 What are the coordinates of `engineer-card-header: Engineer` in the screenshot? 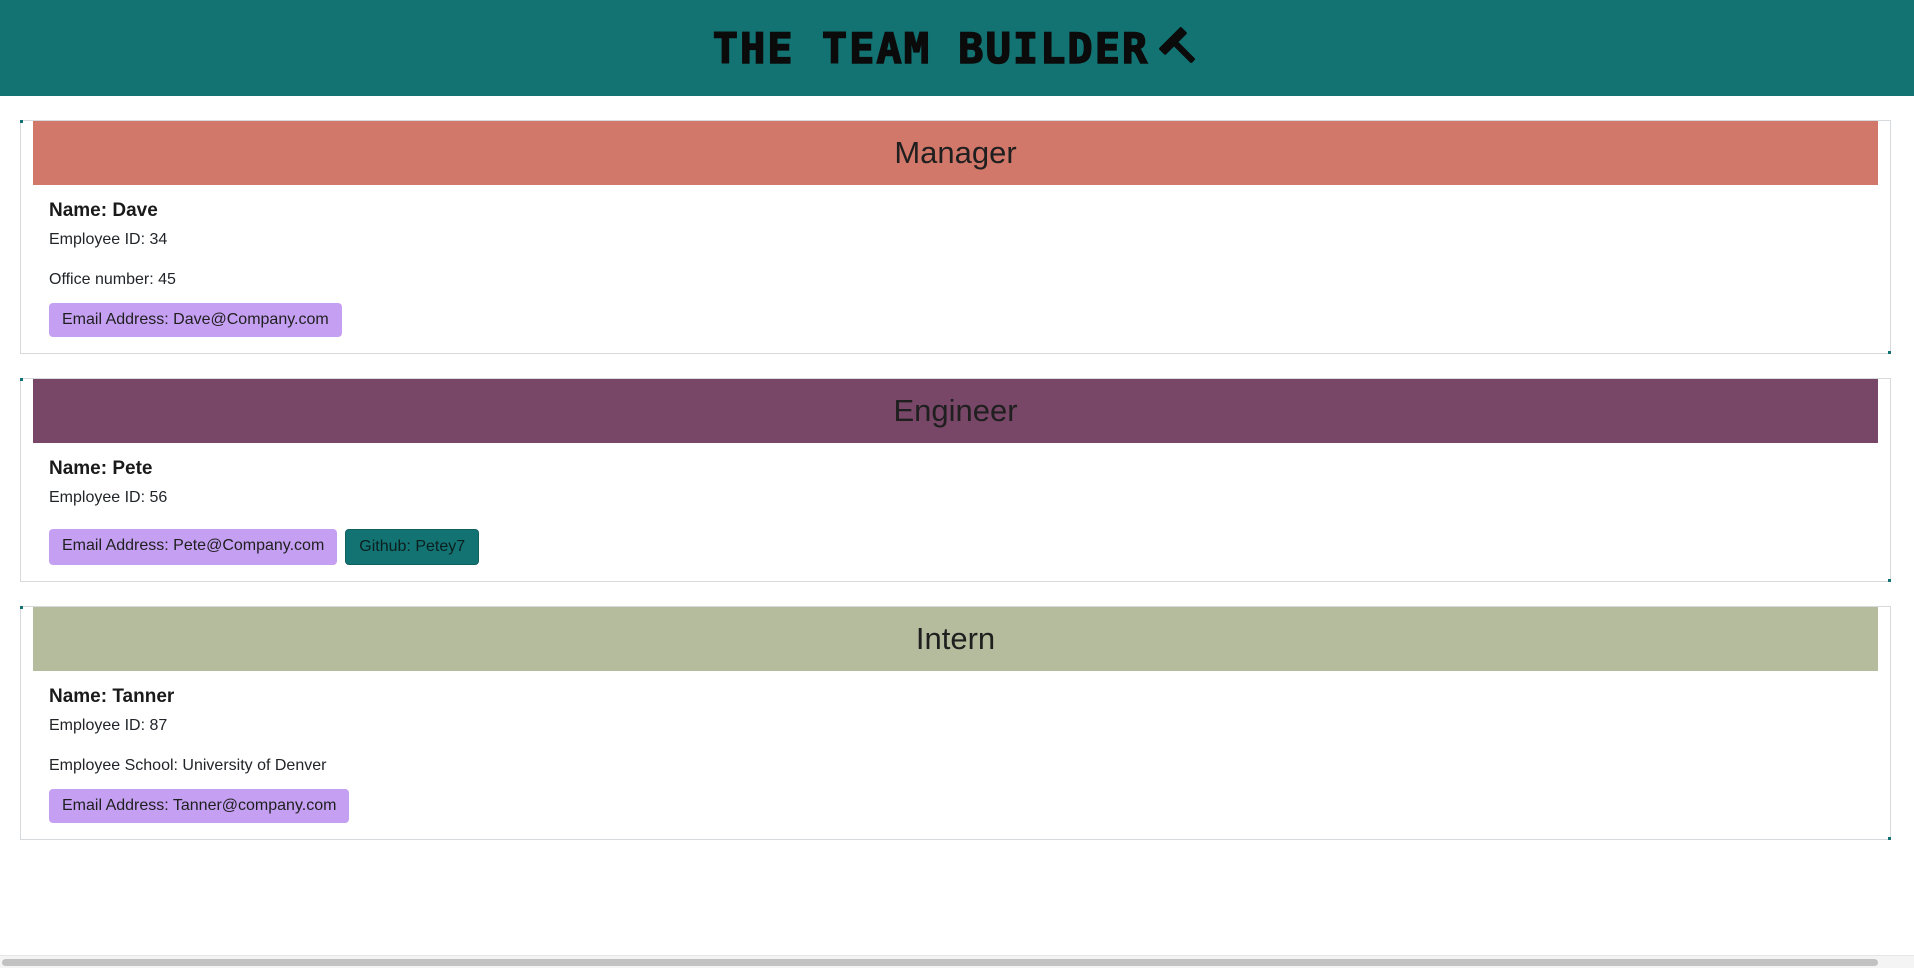 It's located at (955, 411).